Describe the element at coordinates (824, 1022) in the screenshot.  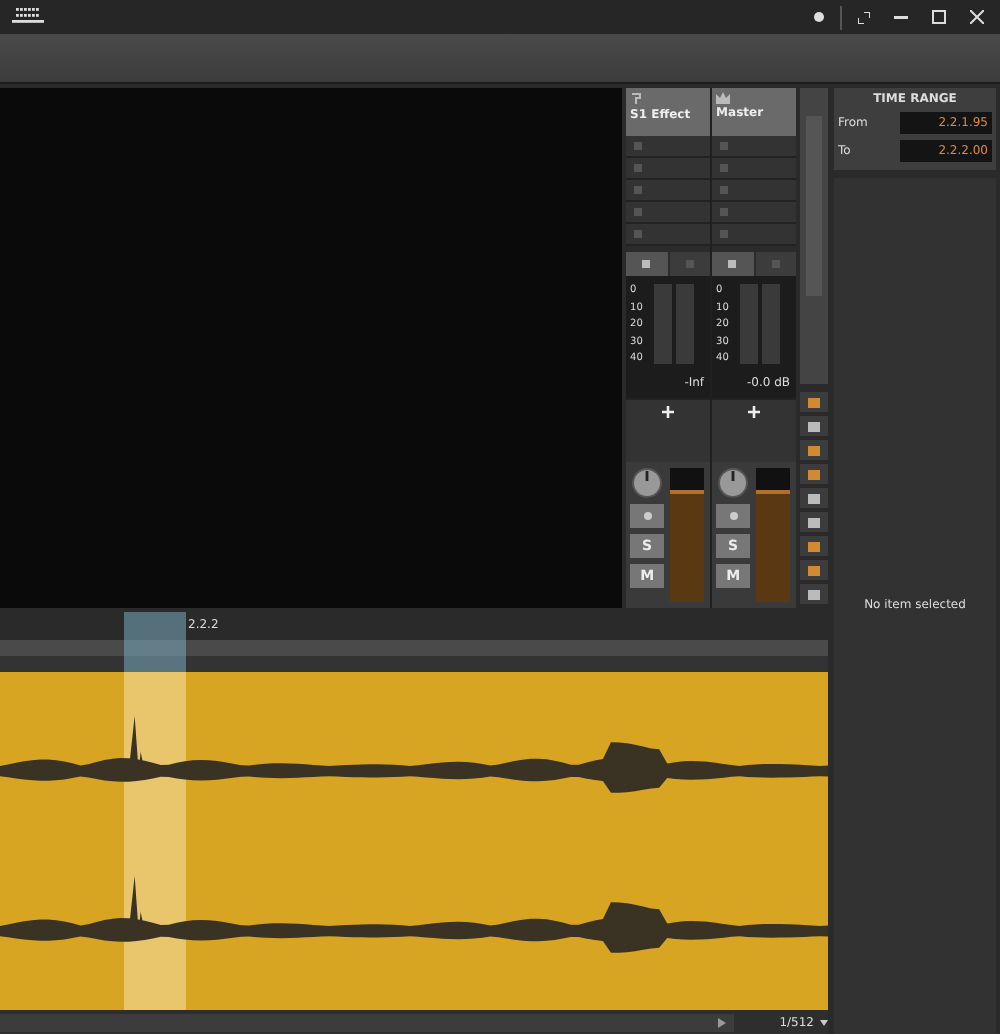
I see `caret-icon` at that location.